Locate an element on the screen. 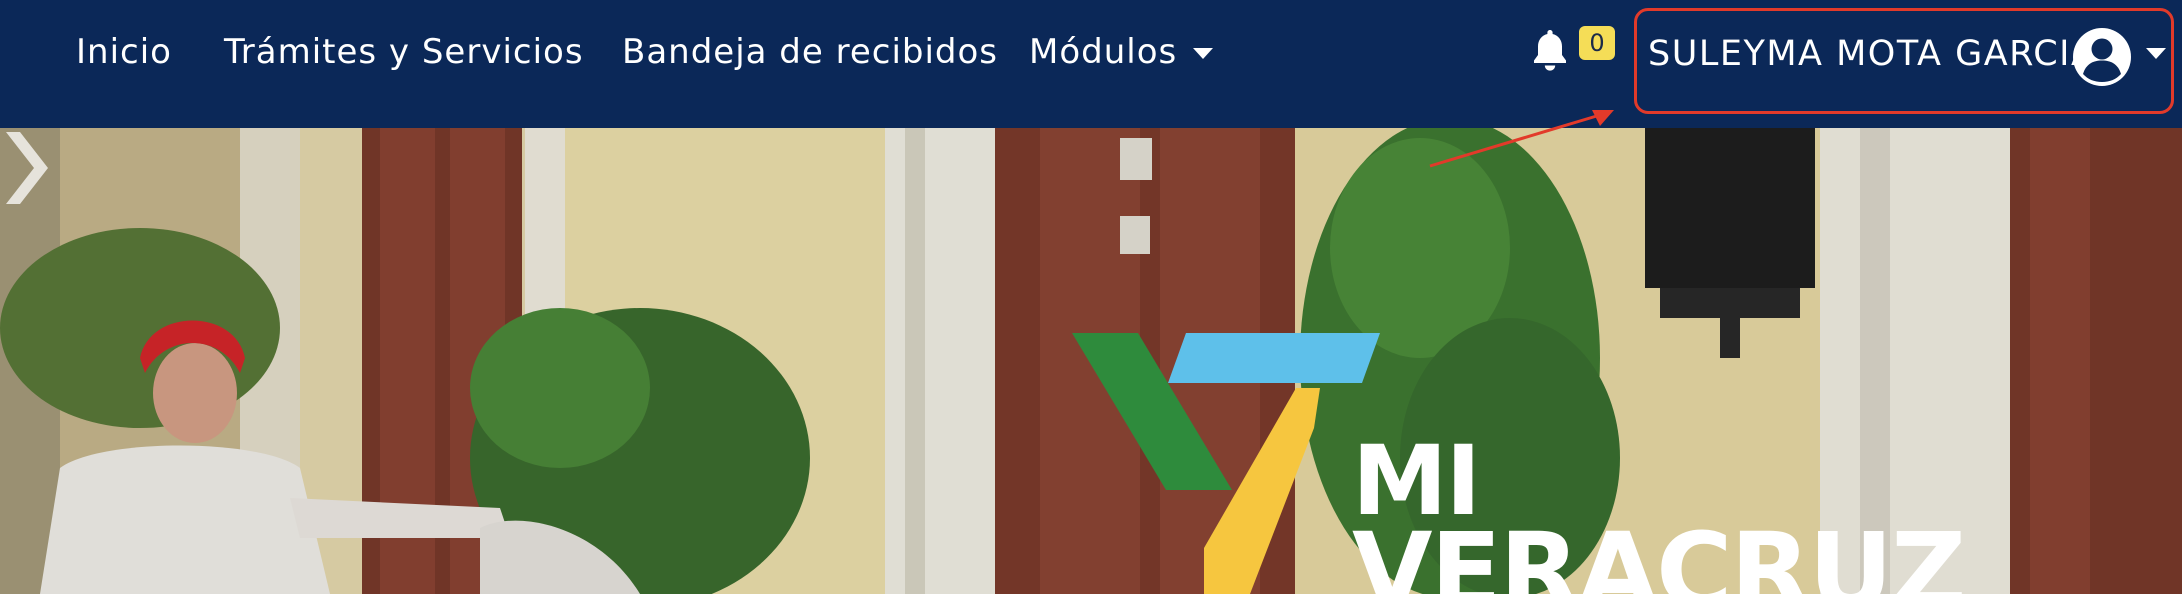 The width and height of the screenshot is (2182, 594). chevron-down-icon is located at coordinates (1203, 53).